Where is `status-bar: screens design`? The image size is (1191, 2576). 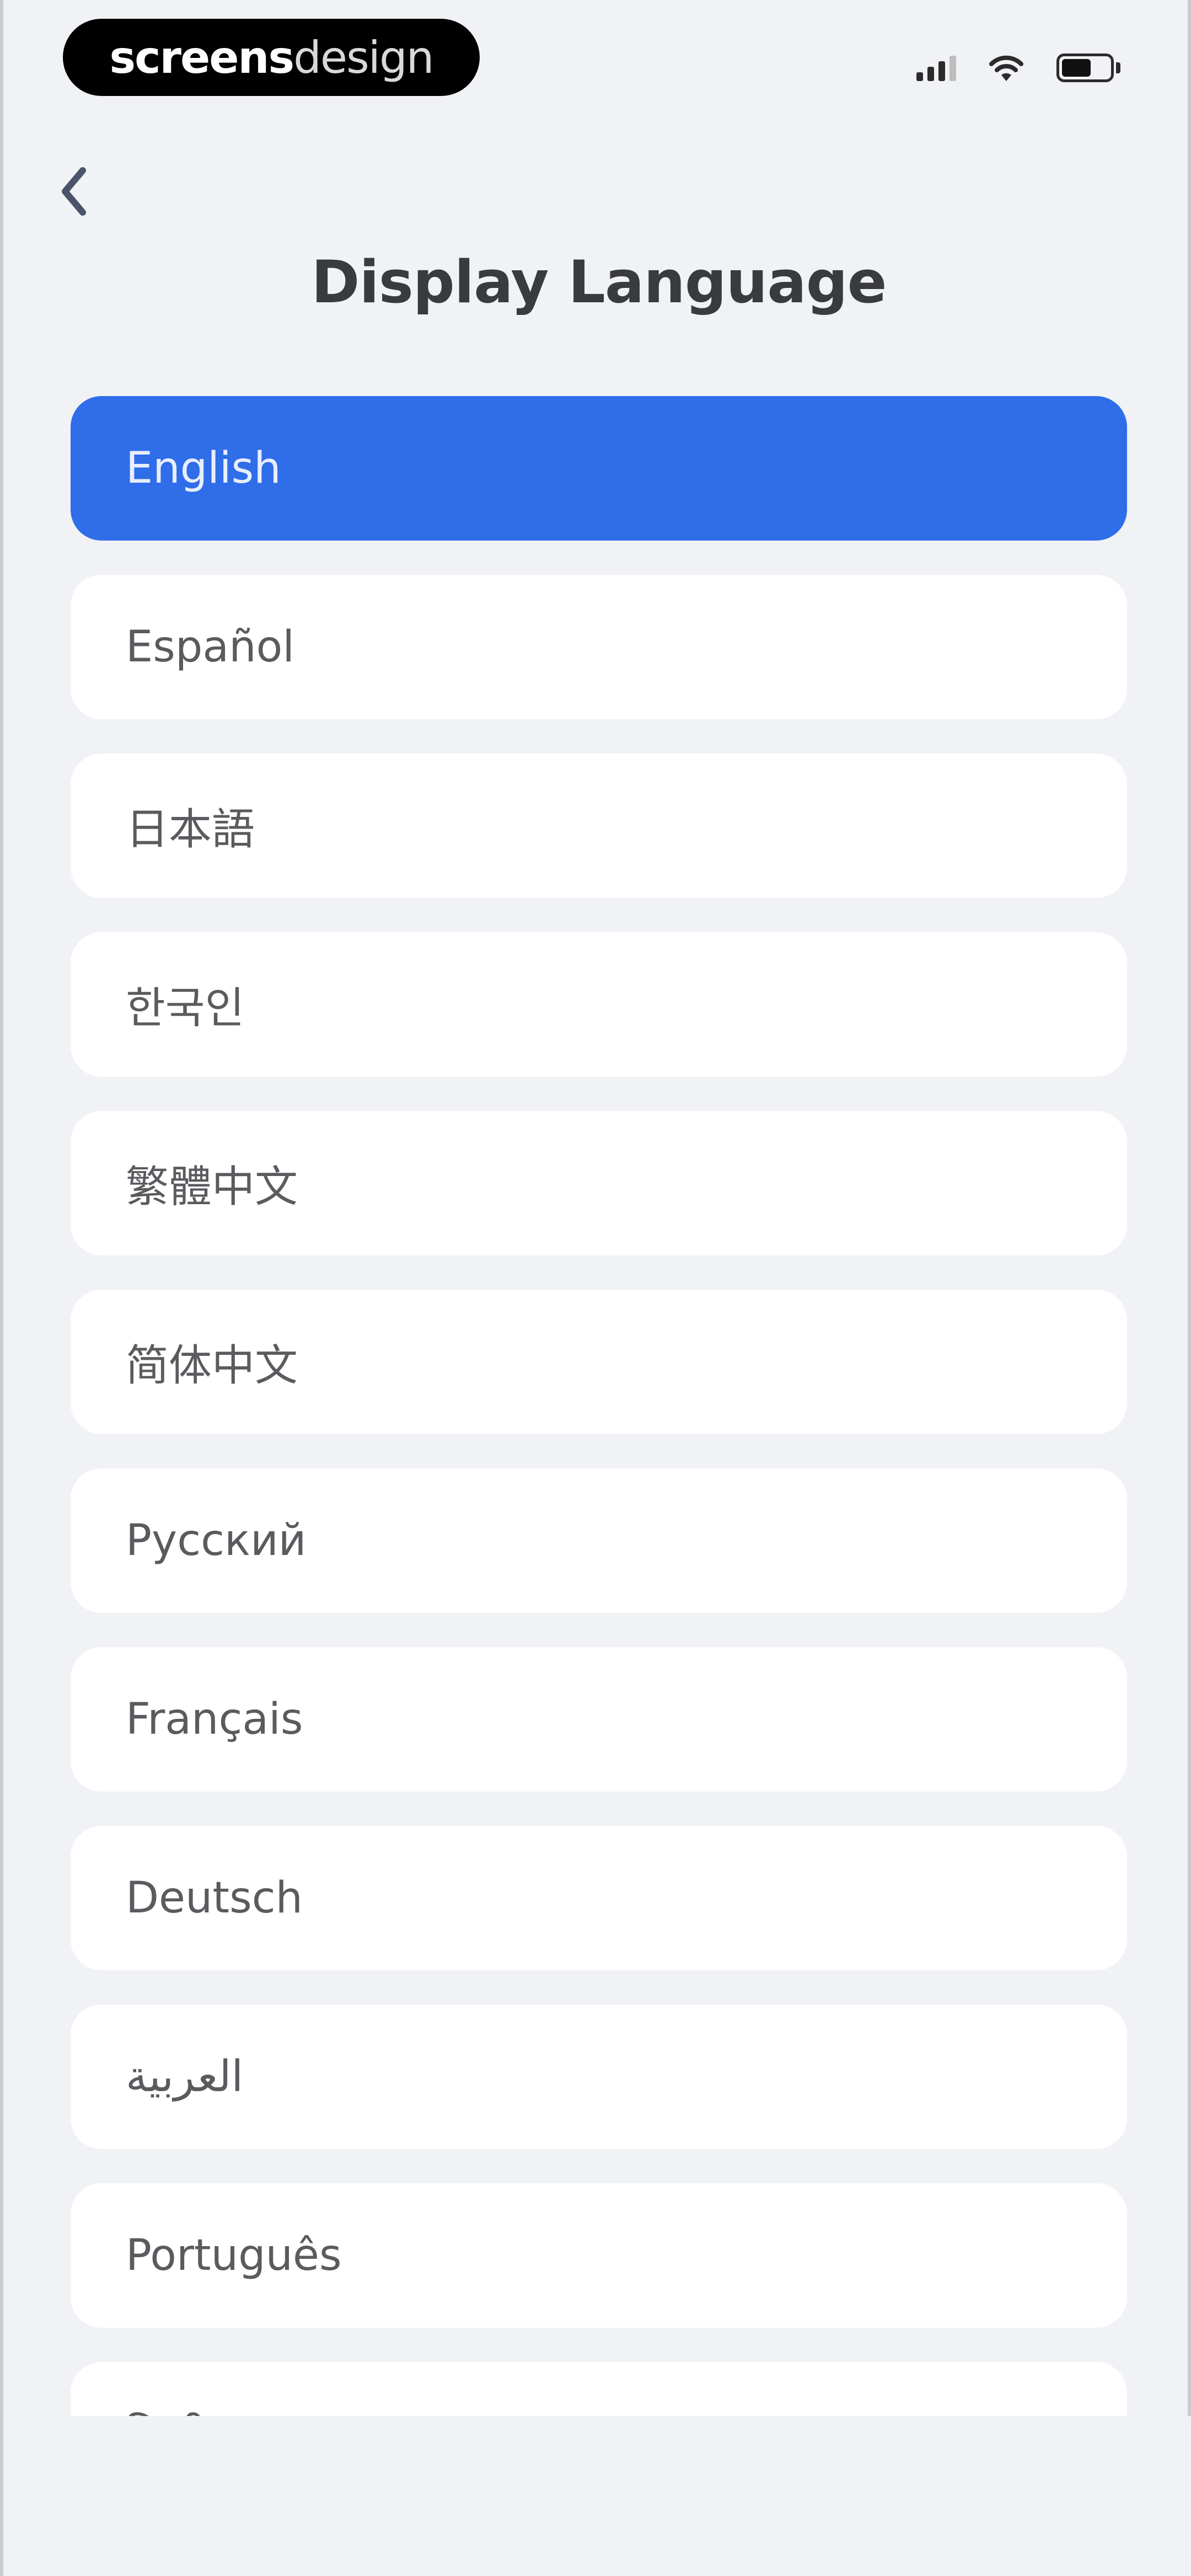 status-bar: screens design is located at coordinates (597, 60).